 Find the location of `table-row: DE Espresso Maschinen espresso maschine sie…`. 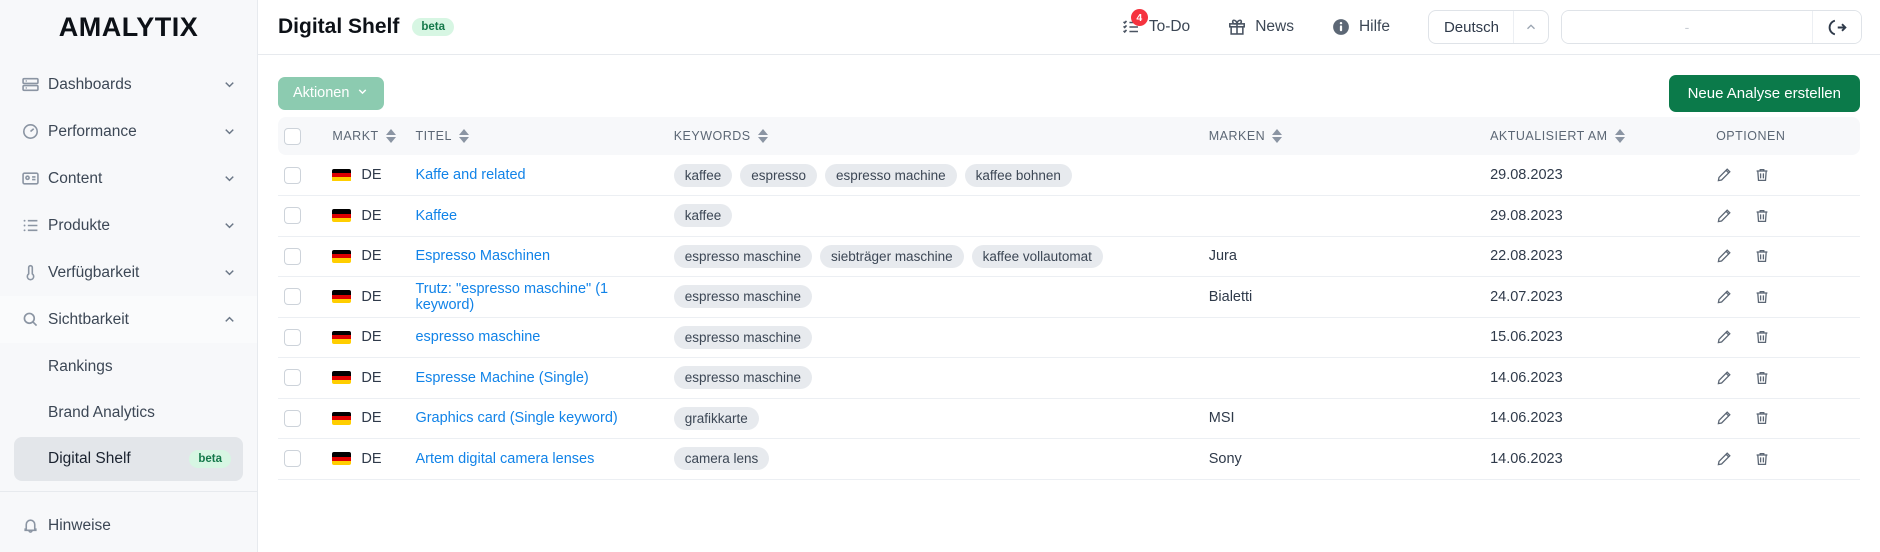

table-row: DE Espresso Maschinen espresso maschine sie… is located at coordinates (1069, 256).